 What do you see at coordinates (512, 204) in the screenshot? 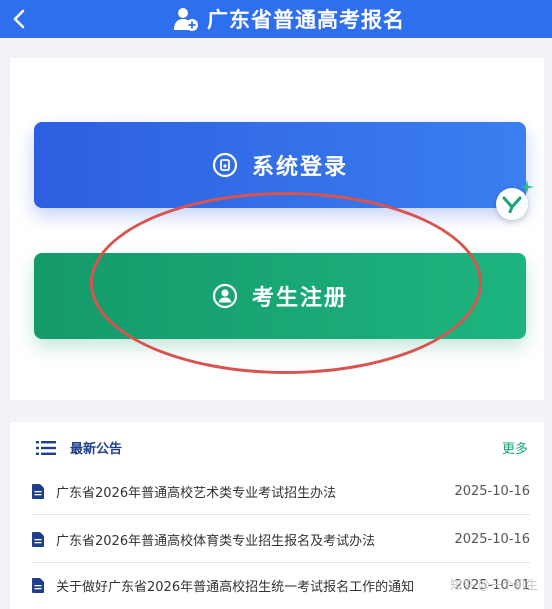
I see `assistant-logo-icon` at bounding box center [512, 204].